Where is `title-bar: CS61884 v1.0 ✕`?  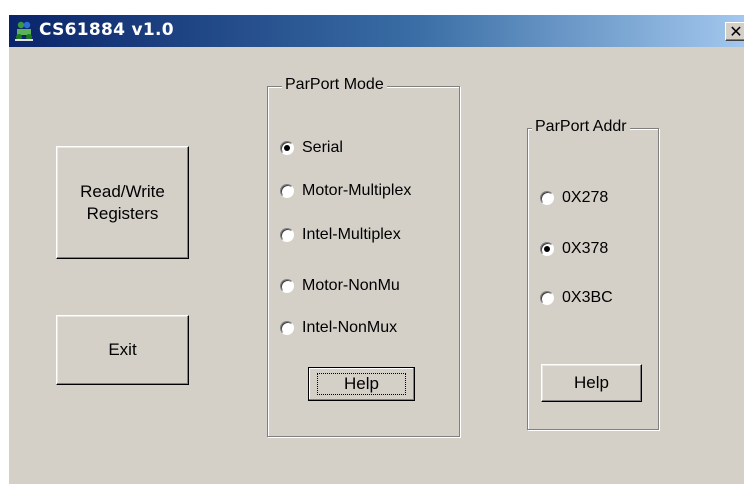 title-bar: CS61884 v1.0 ✕ is located at coordinates (376, 31).